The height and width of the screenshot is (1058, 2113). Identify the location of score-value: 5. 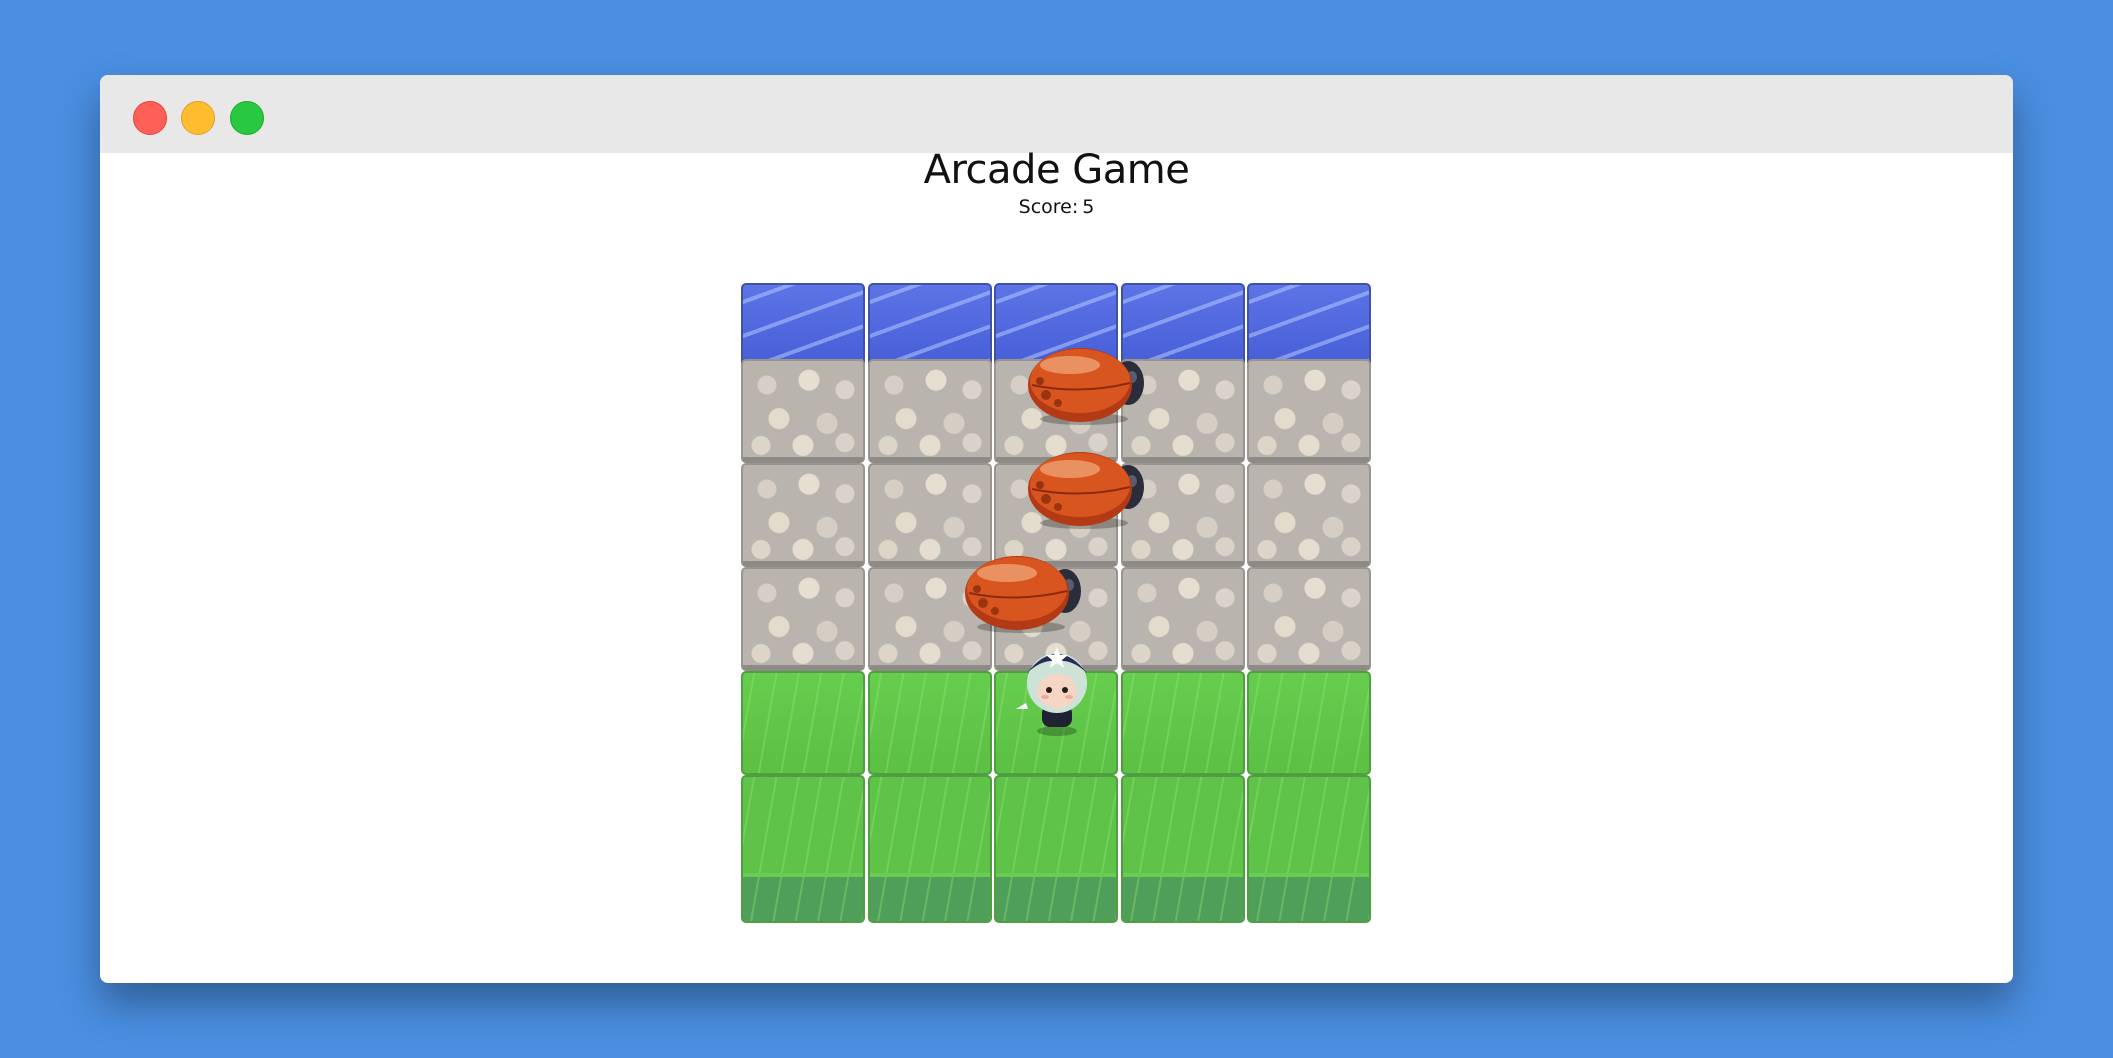
(1088, 207).